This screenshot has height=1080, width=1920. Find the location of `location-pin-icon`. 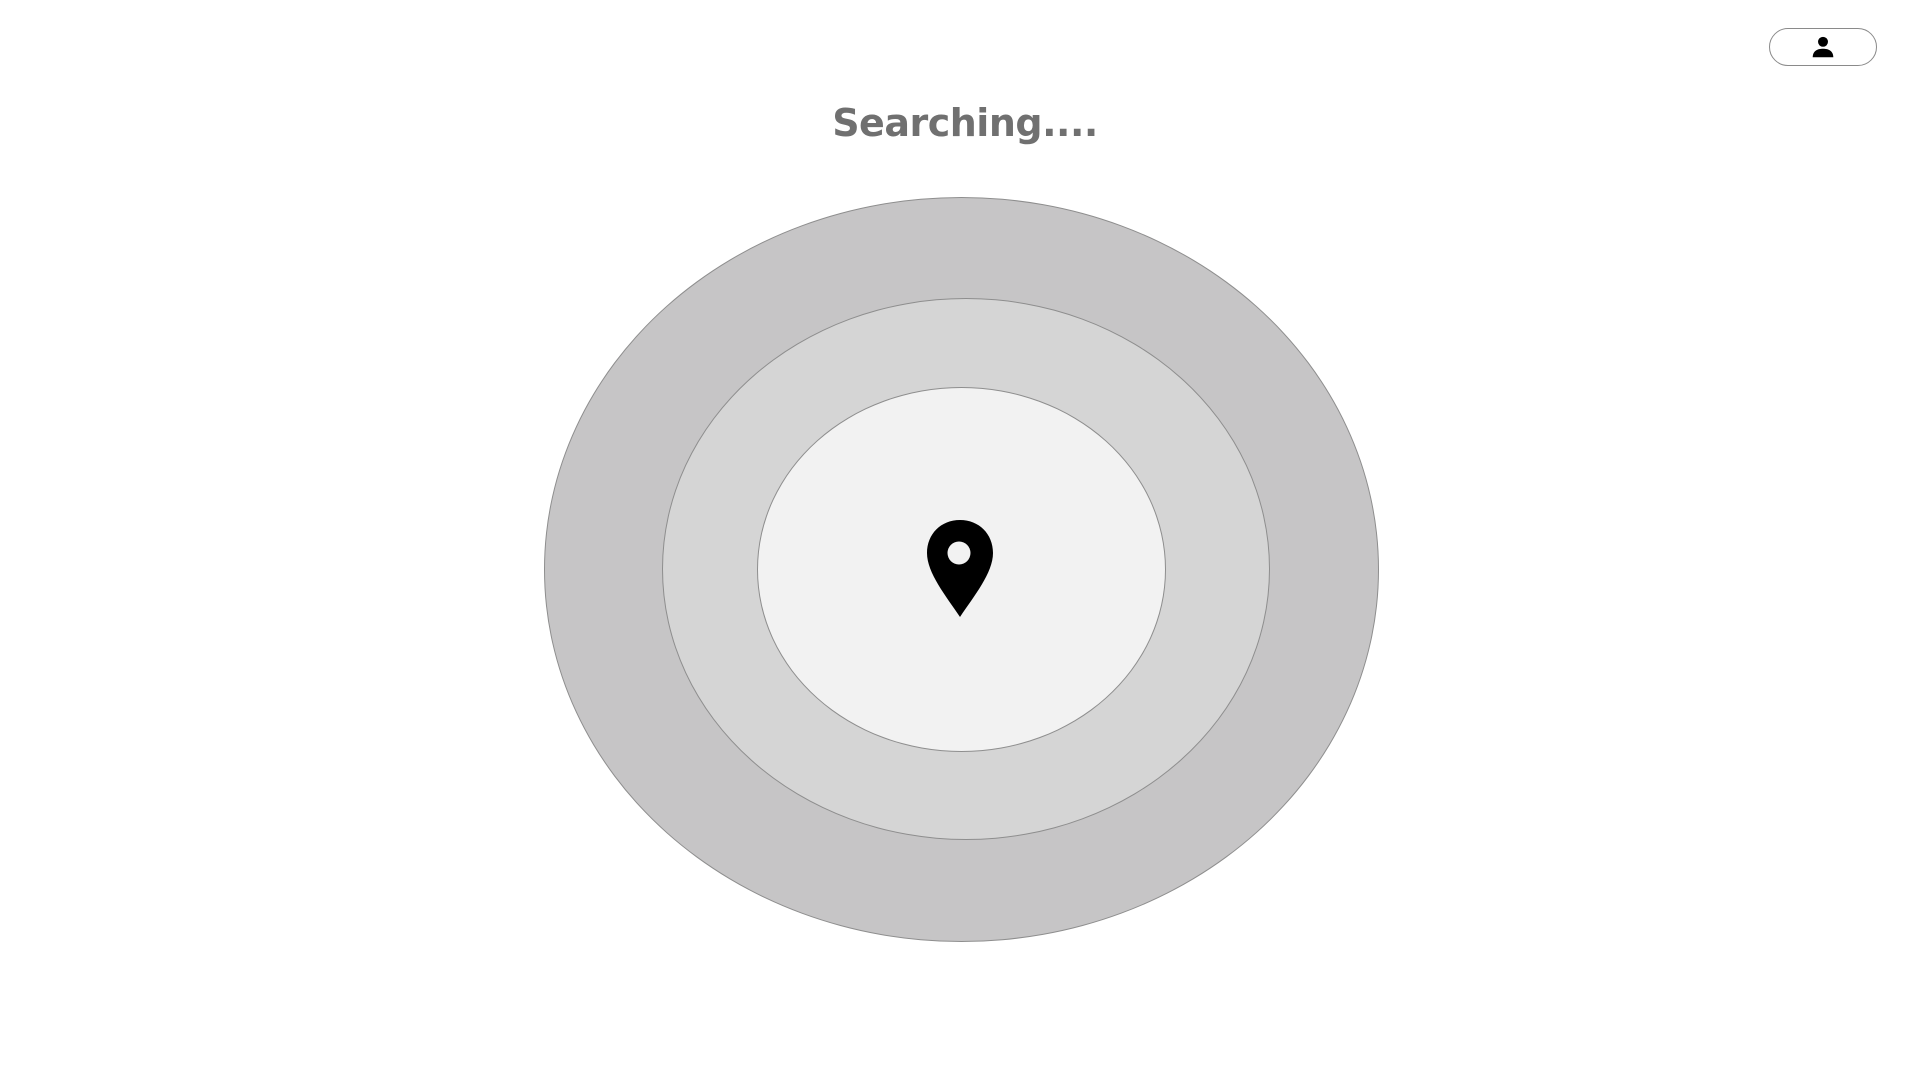

location-pin-icon is located at coordinates (960, 568).